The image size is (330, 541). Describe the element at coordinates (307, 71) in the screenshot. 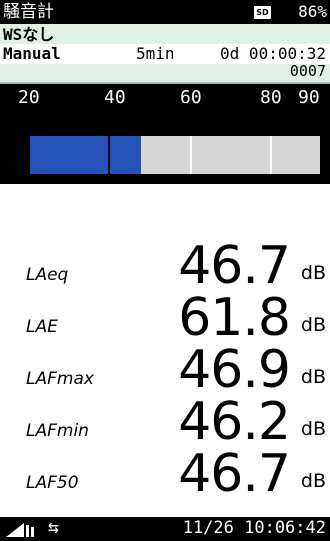

I see `measure-counter: 0007` at that location.